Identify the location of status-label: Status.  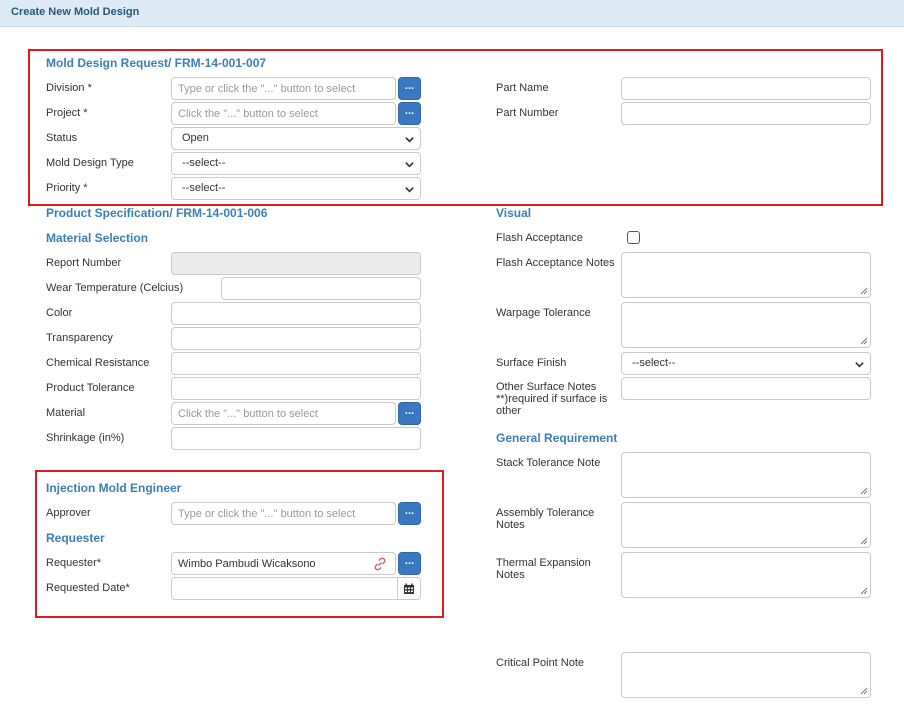
(62, 138).